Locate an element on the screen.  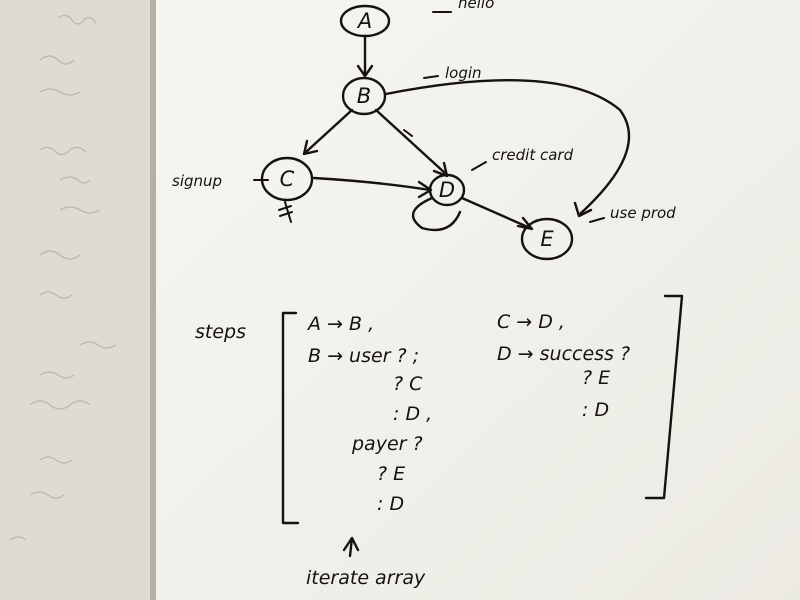
node-c-label: C is located at coordinates (287, 179).